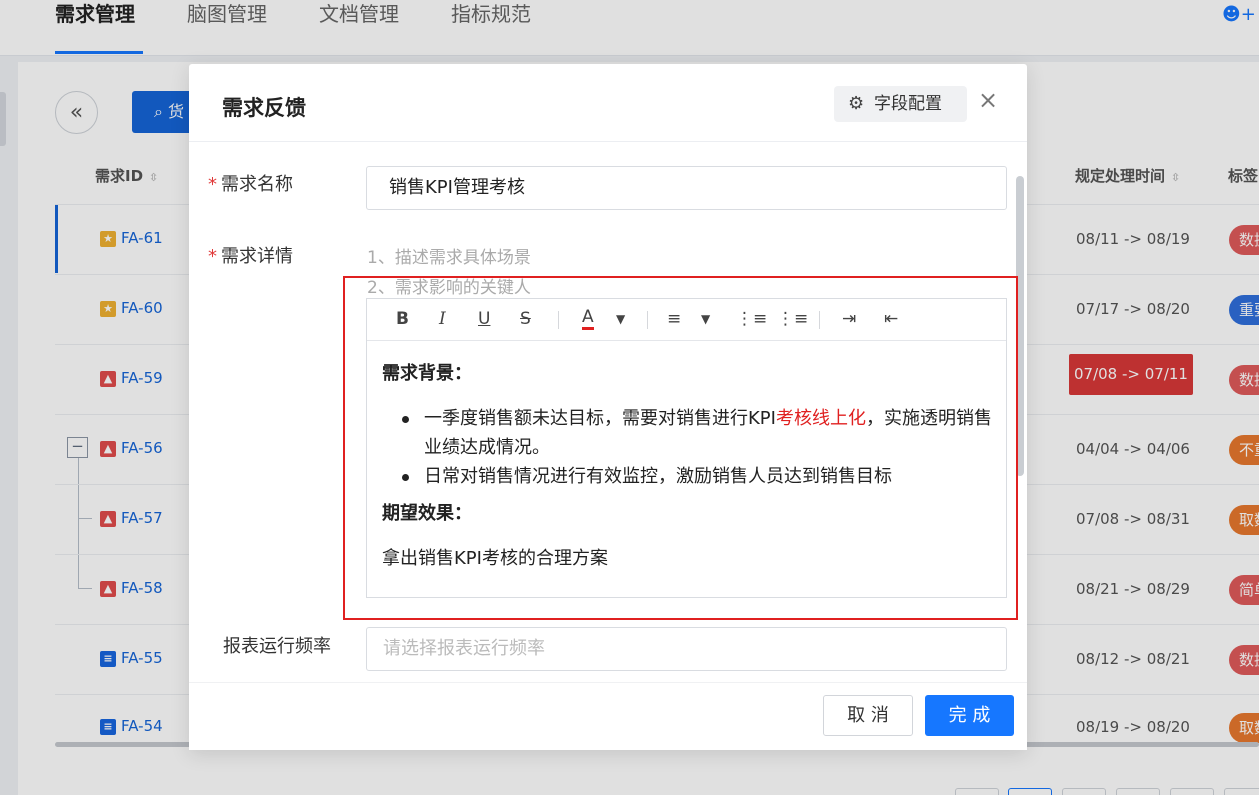 Image resolution: width=1259 pixels, height=795 pixels. I want to click on detail-hint-2: 2、需求影响的关键人, so click(449, 288).